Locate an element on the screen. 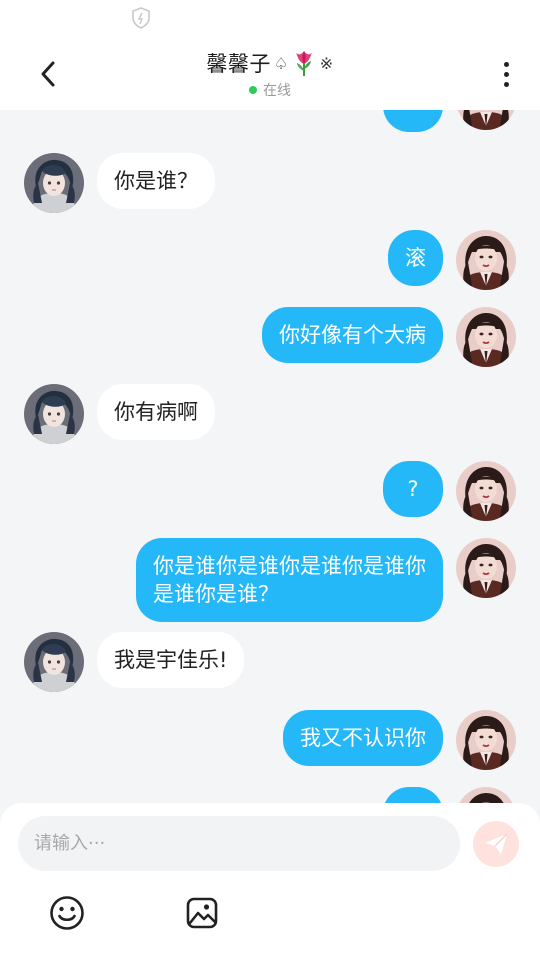 The height and width of the screenshot is (960, 540). incoming-message-bubble: 你是谁？ is located at coordinates (156, 181).